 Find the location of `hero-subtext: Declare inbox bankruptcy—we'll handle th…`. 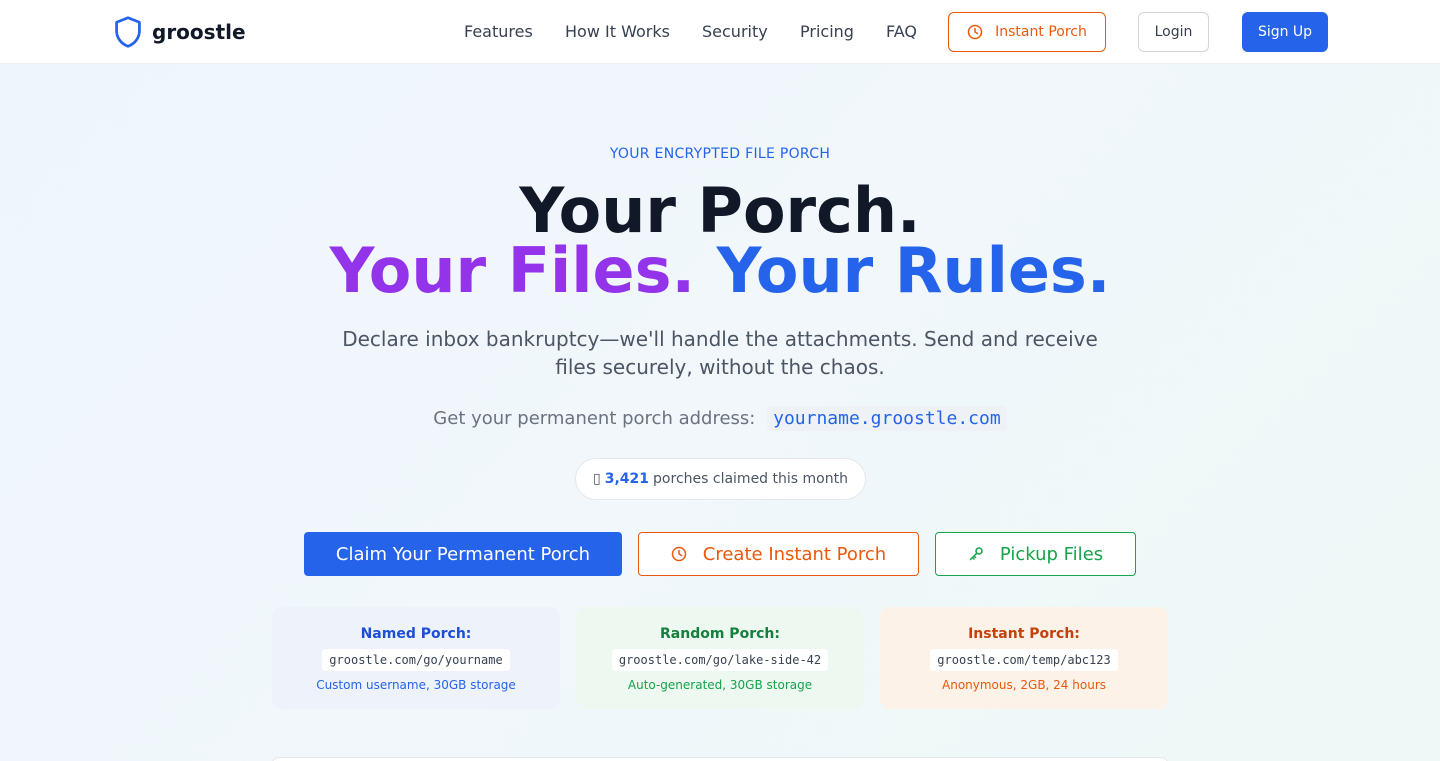

hero-subtext: Declare inbox bankruptcy—we'll handle th… is located at coordinates (720, 353).